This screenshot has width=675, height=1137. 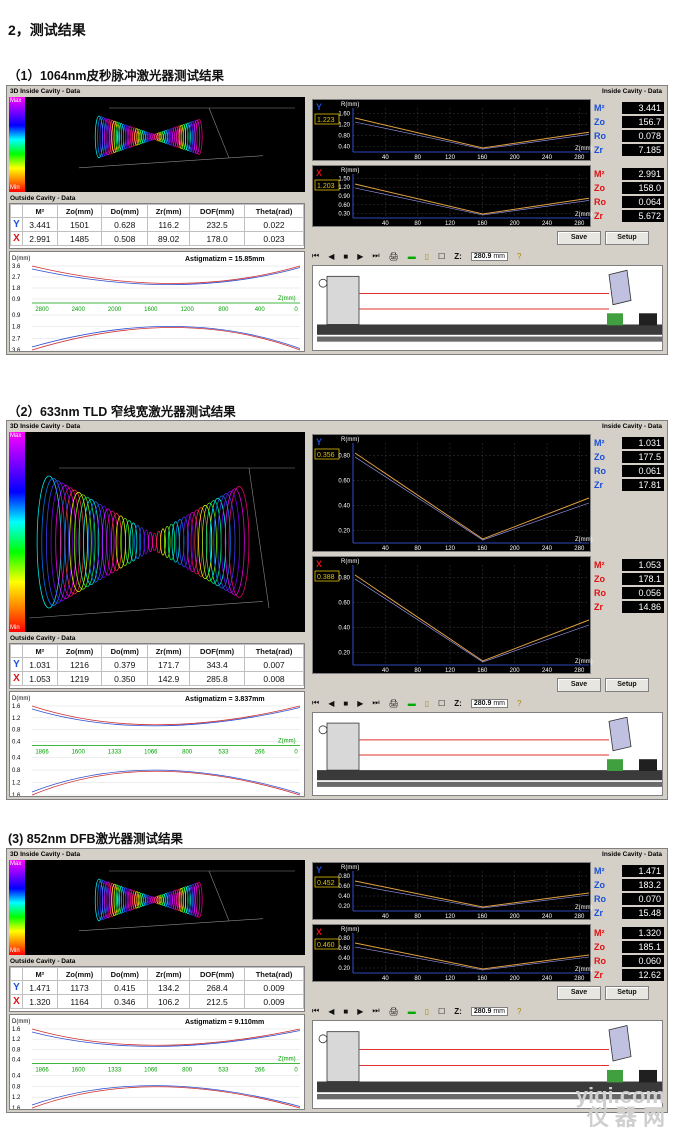 What do you see at coordinates (187, 310) in the screenshot?
I see `z-tick-label: 1200` at bounding box center [187, 310].